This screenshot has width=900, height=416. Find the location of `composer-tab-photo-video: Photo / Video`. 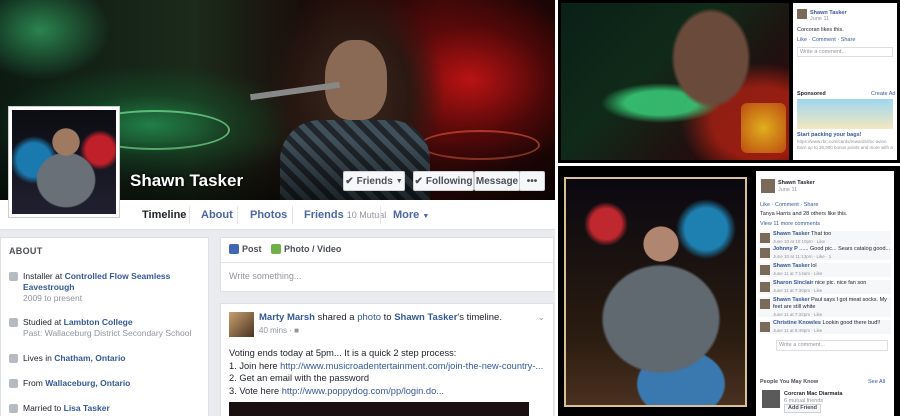

composer-tab-photo-video: Photo / Video is located at coordinates (306, 249).